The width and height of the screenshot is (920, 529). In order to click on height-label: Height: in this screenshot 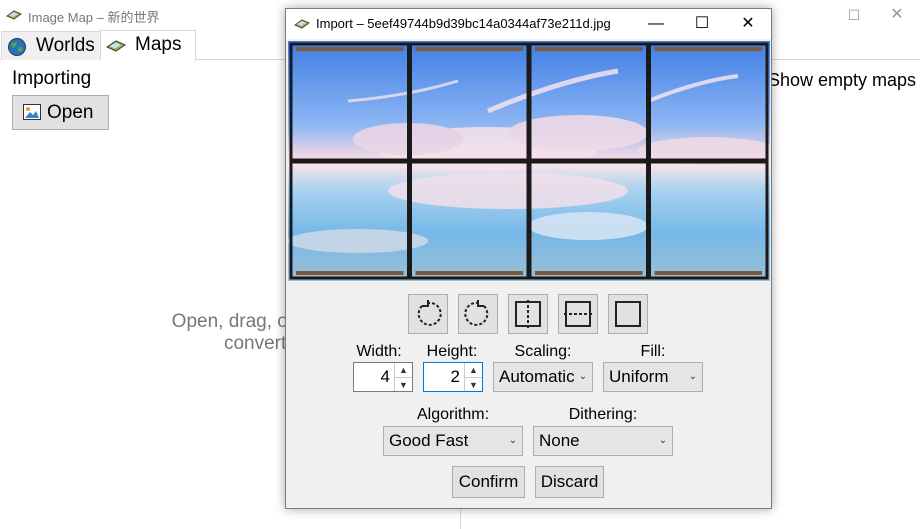, I will do `click(452, 351)`.